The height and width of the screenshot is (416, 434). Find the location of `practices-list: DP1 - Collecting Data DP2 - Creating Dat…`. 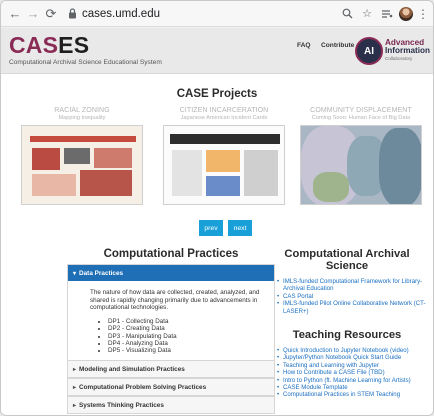

practices-list: DP1 - Collecting Data DP2 - Creating Dat… is located at coordinates (186, 336).